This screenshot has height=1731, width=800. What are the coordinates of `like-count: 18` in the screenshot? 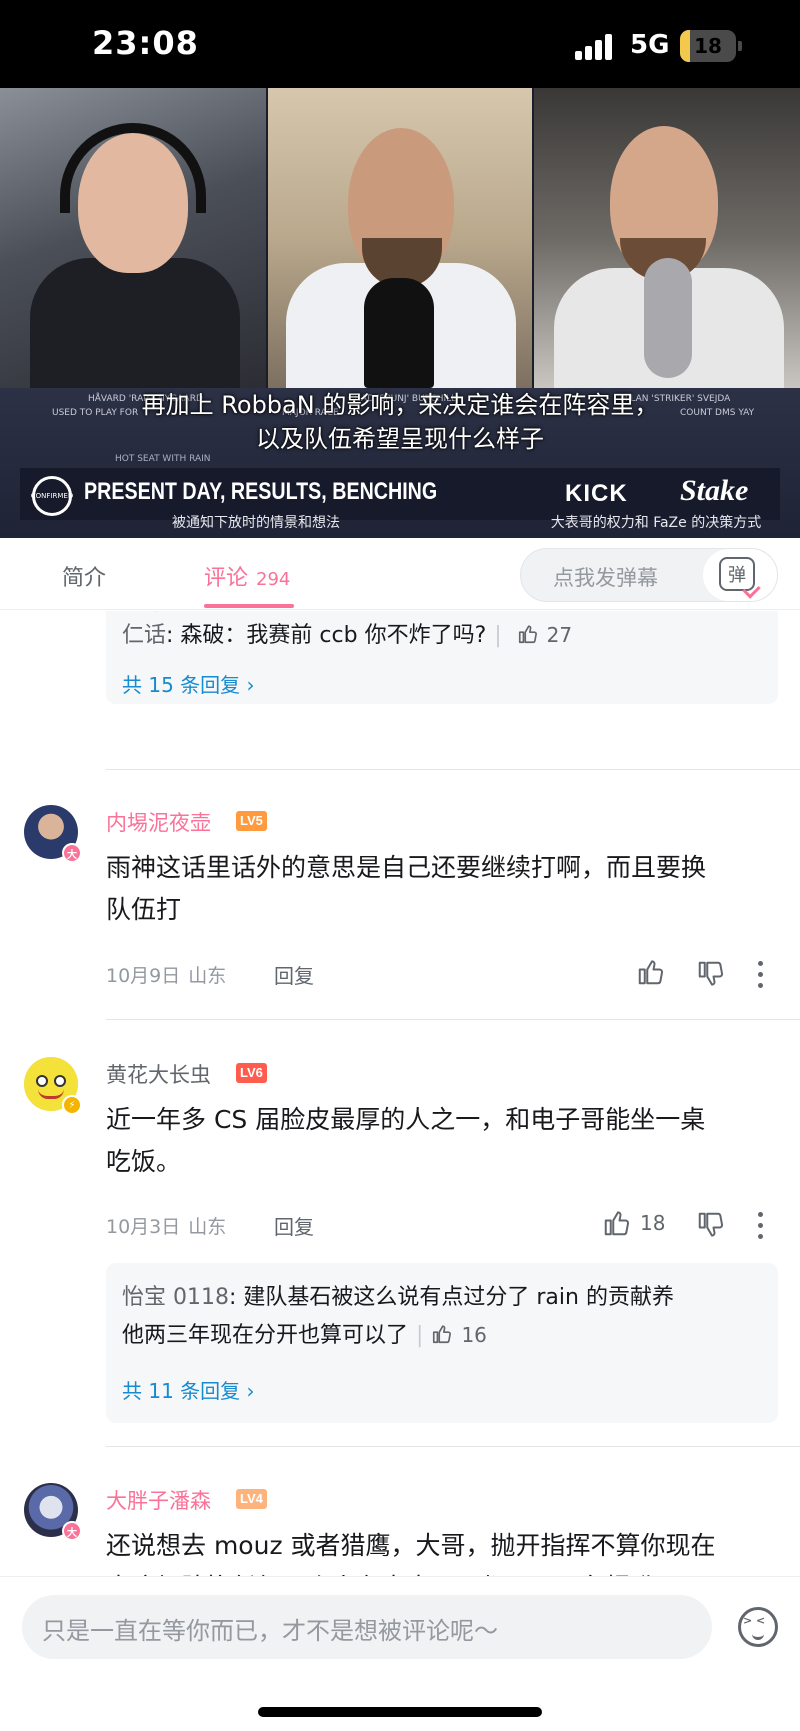 It's located at (653, 1223).